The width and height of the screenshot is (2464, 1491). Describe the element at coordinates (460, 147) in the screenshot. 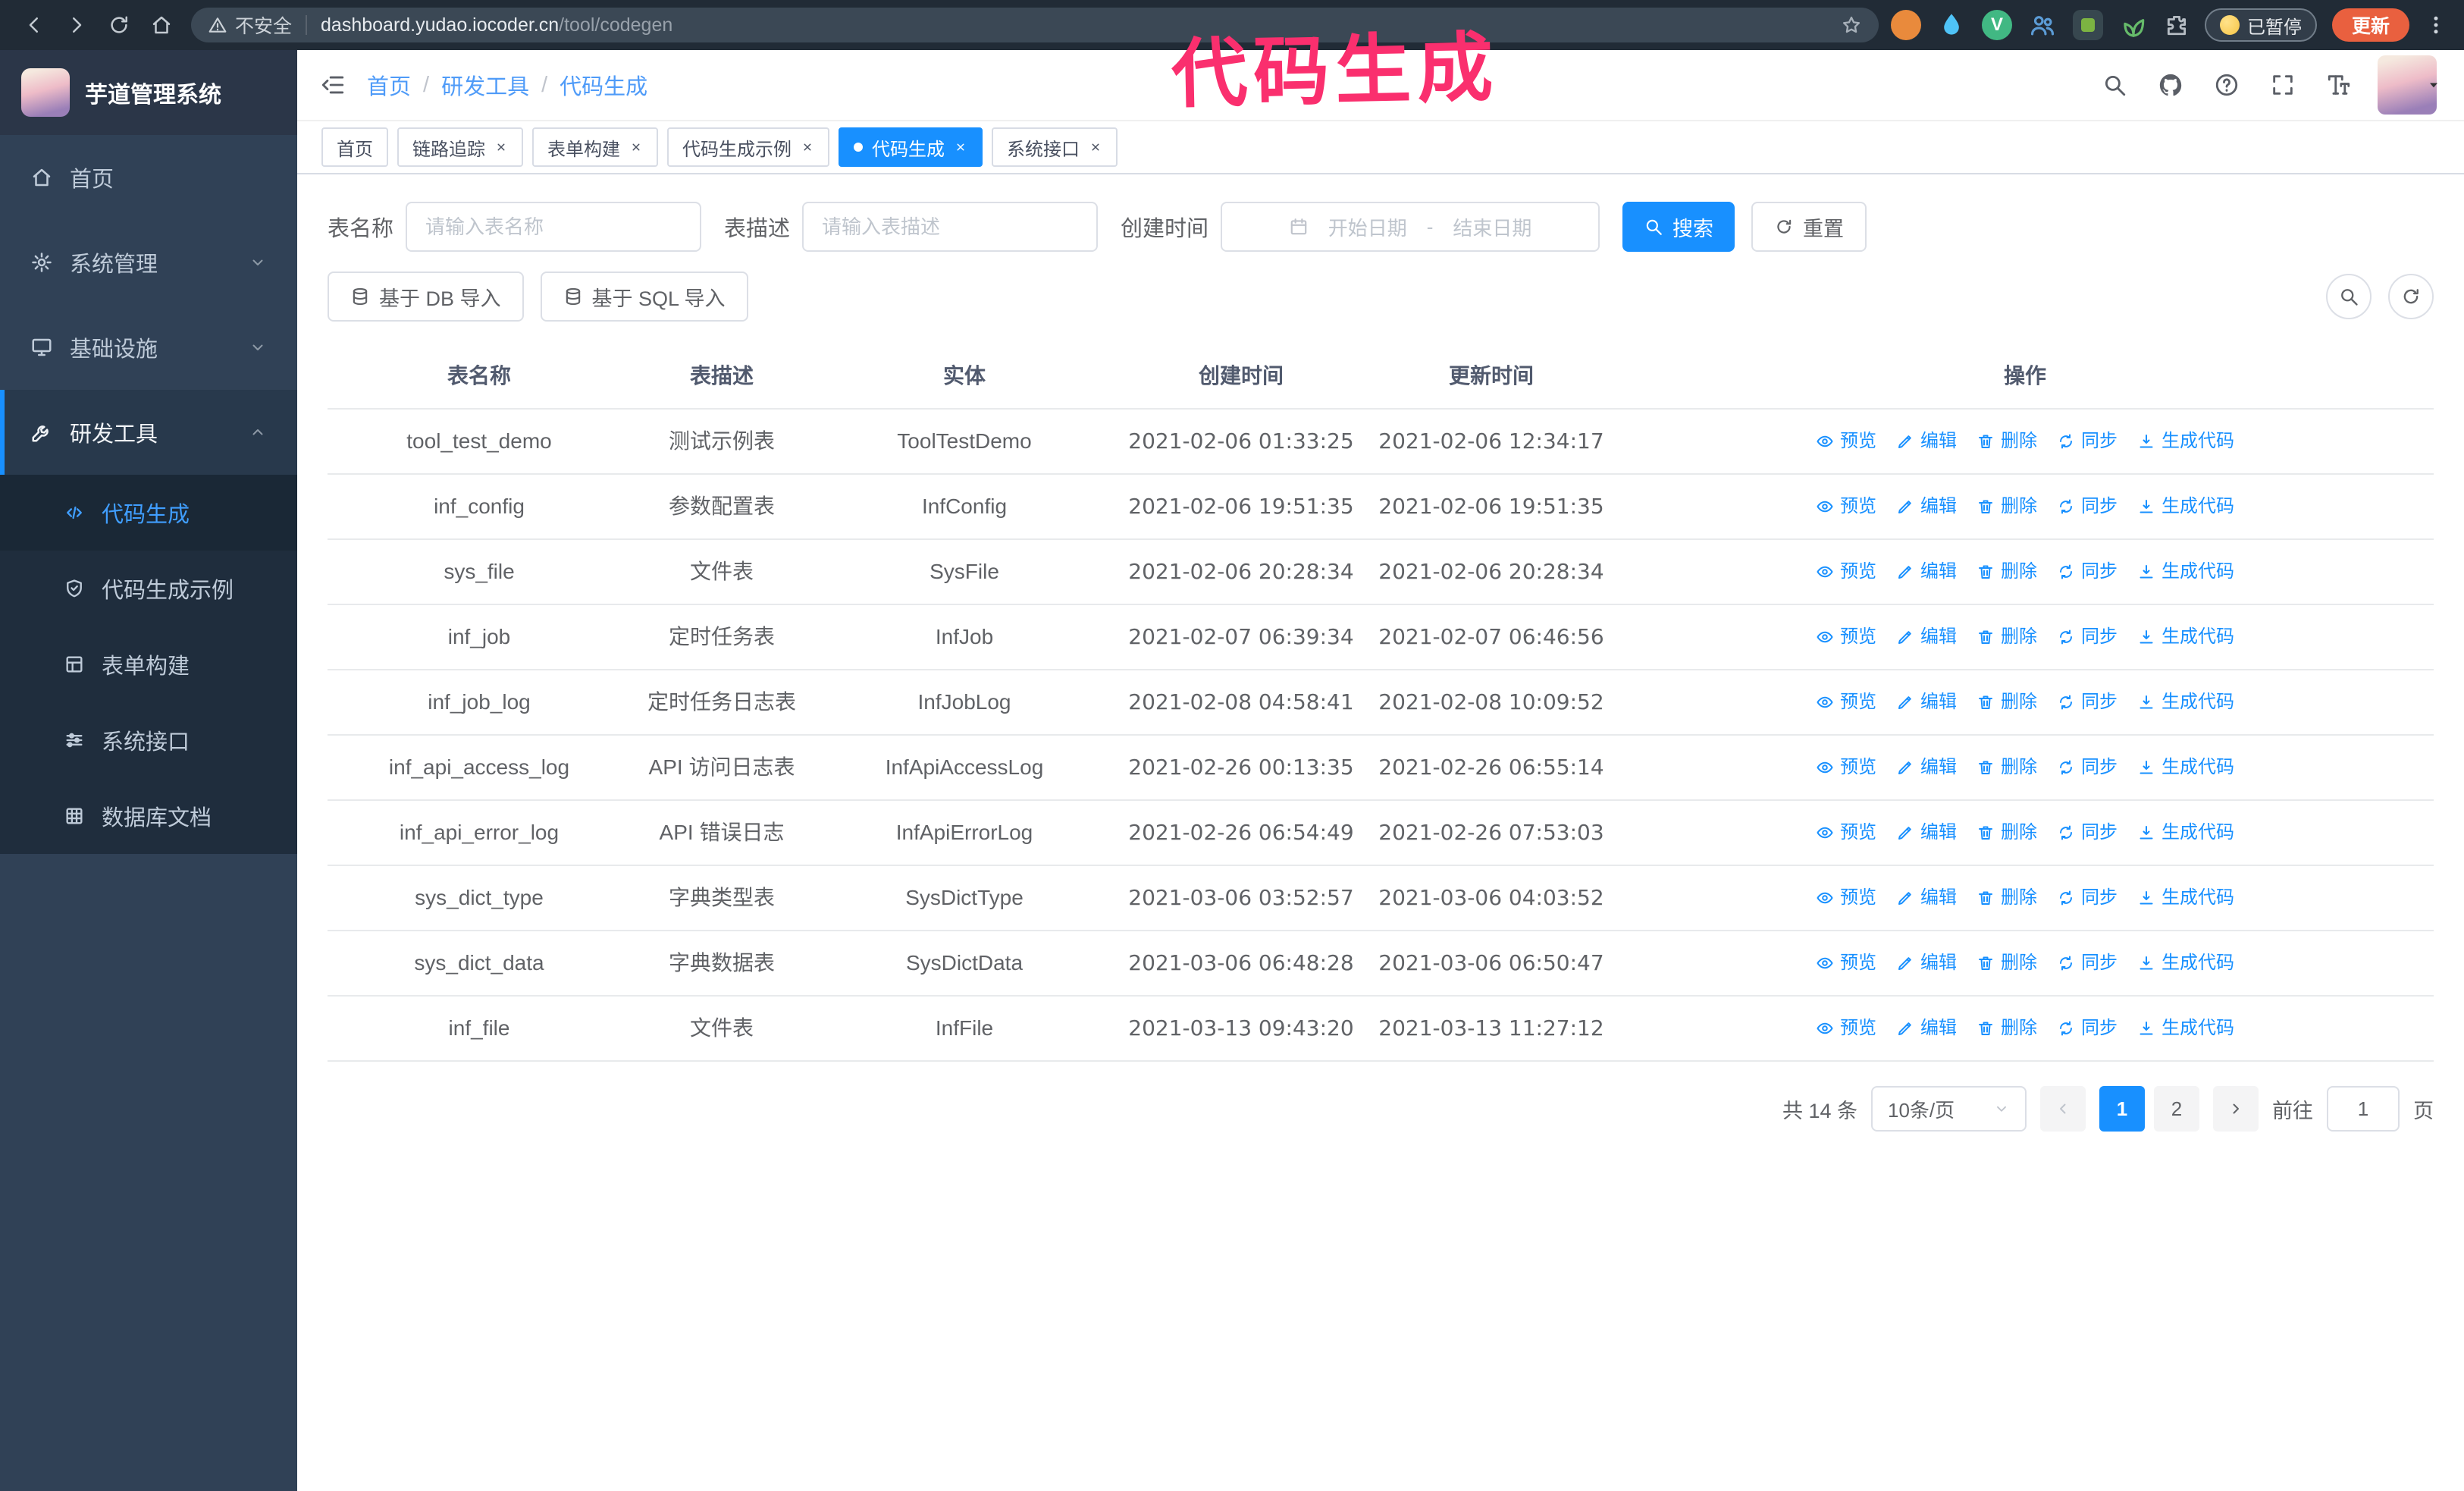

I see `tab-链路追踪: 链路追踪` at that location.